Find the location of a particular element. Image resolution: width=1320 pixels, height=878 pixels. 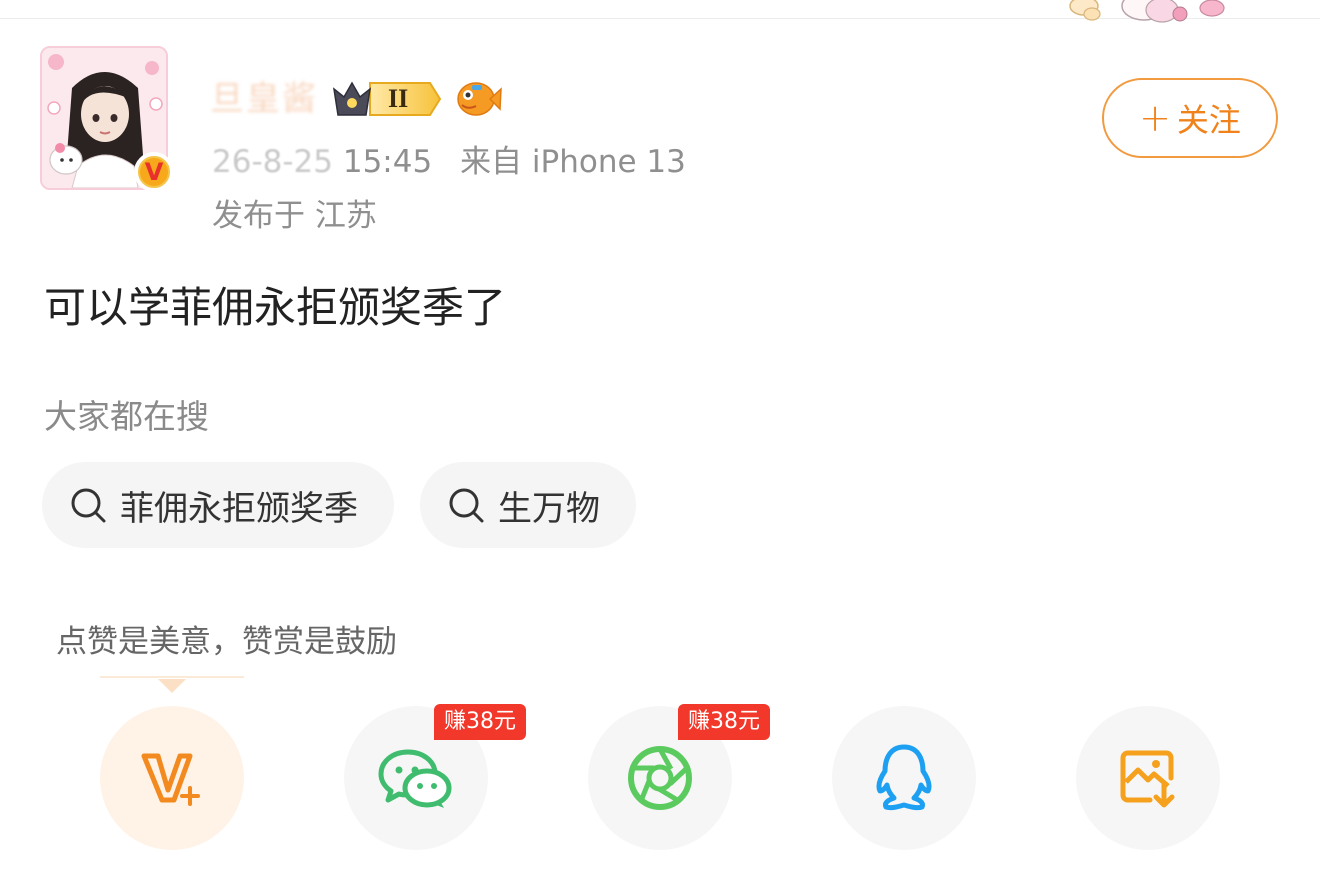

search-chip-label: 生万物 is located at coordinates (549, 508).